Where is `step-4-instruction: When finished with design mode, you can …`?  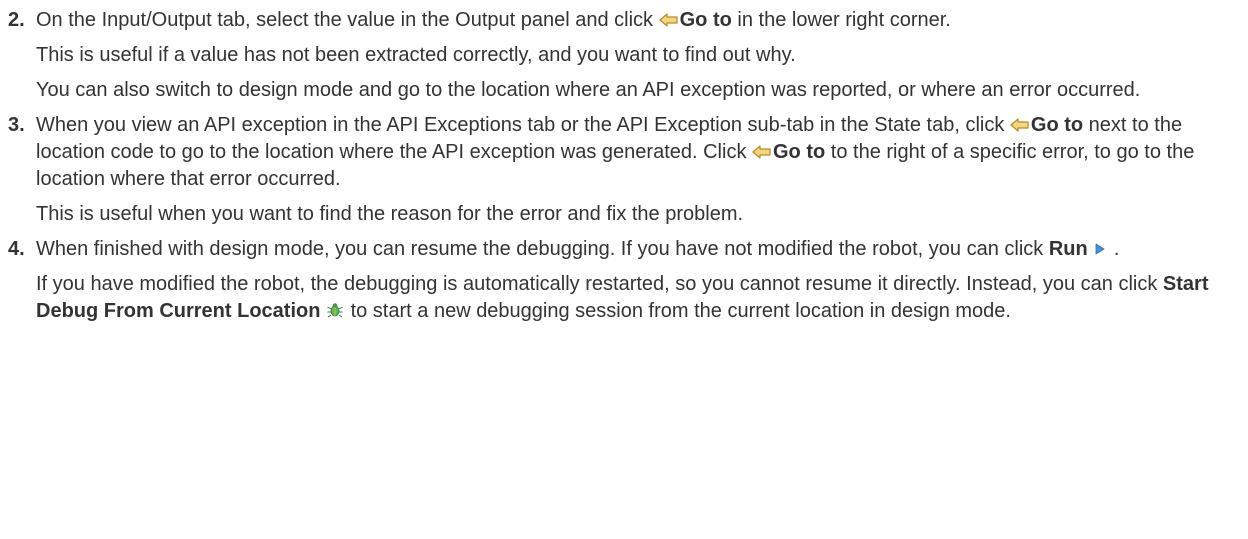 step-4-instruction: When finished with design mode, you can … is located at coordinates (578, 249).